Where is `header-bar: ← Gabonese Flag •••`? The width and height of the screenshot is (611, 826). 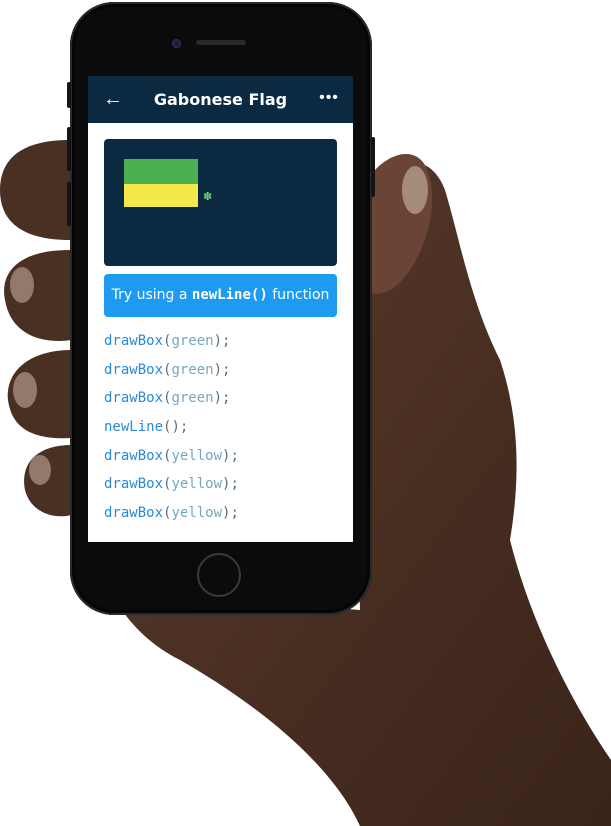
header-bar: ← Gabonese Flag ••• is located at coordinates (220, 99).